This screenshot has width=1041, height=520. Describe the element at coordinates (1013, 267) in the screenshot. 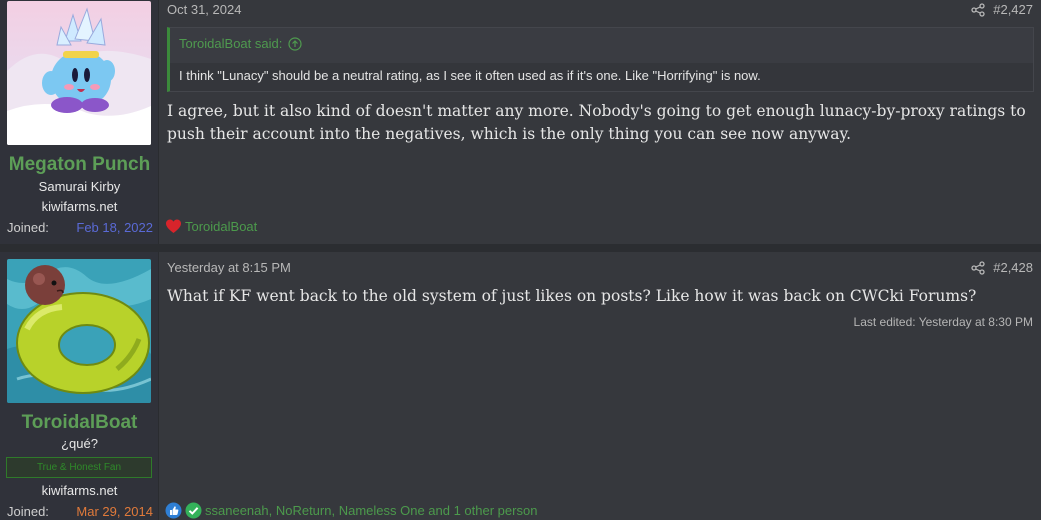

I see `post-number: #2,428` at that location.